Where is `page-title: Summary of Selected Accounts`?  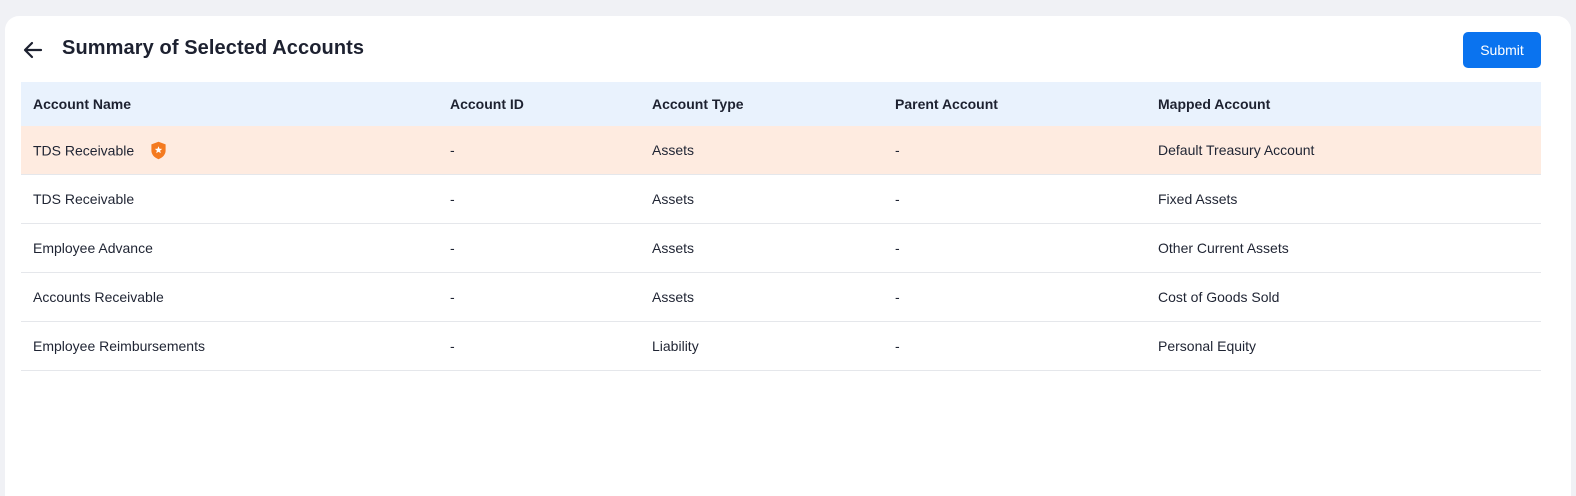
page-title: Summary of Selected Accounts is located at coordinates (213, 48).